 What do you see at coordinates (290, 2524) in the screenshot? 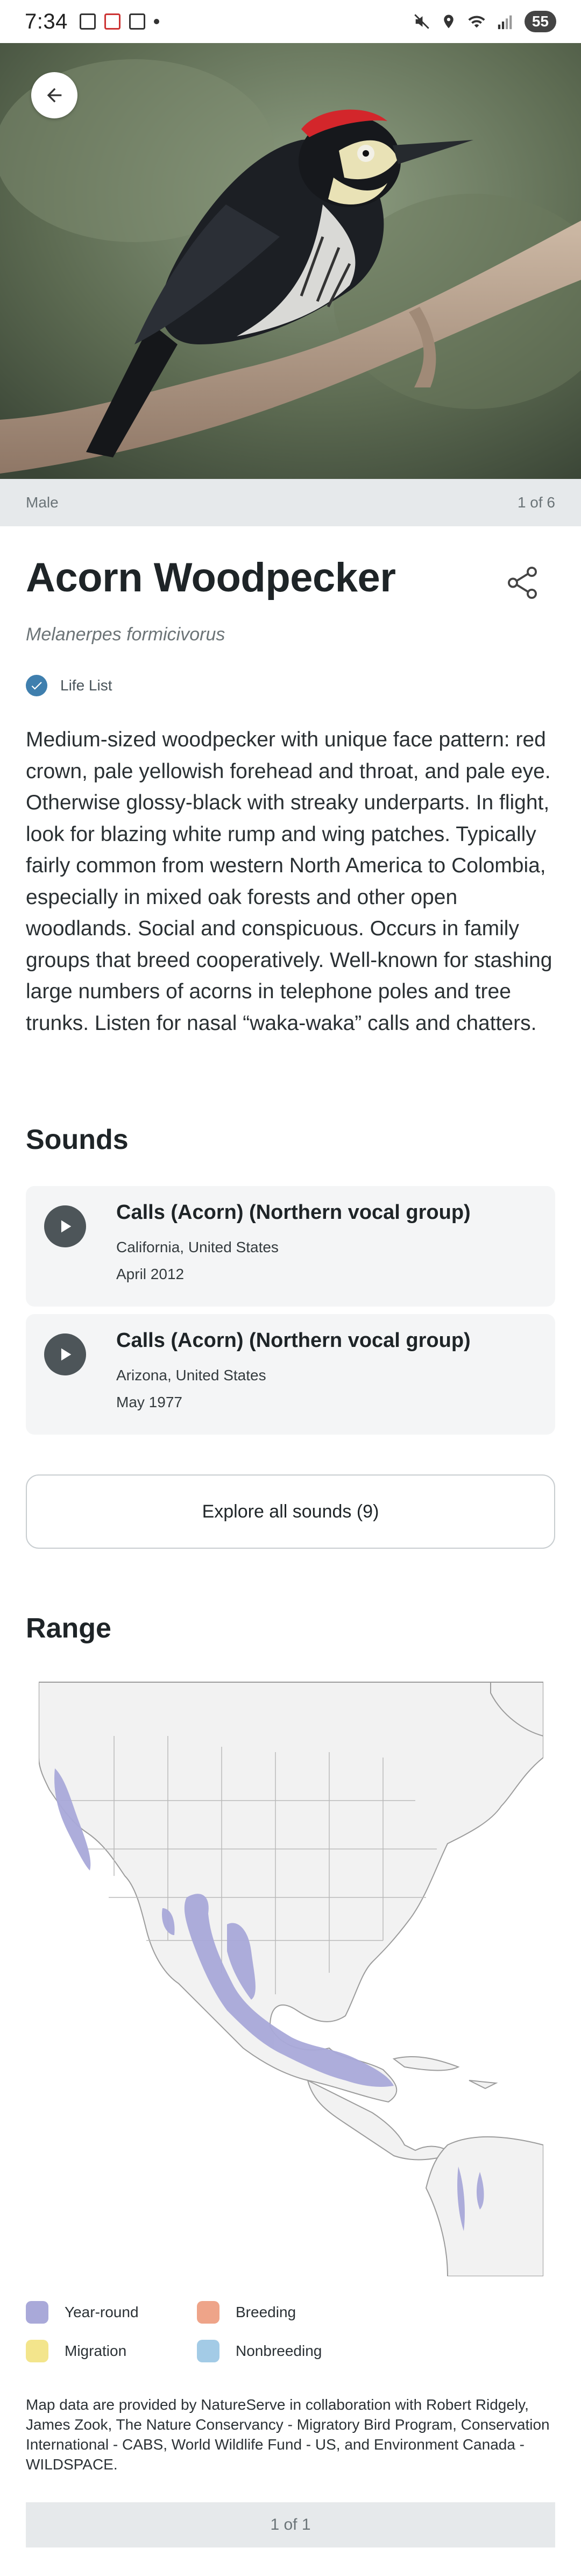
I see `map-pager: 1 of 1` at bounding box center [290, 2524].